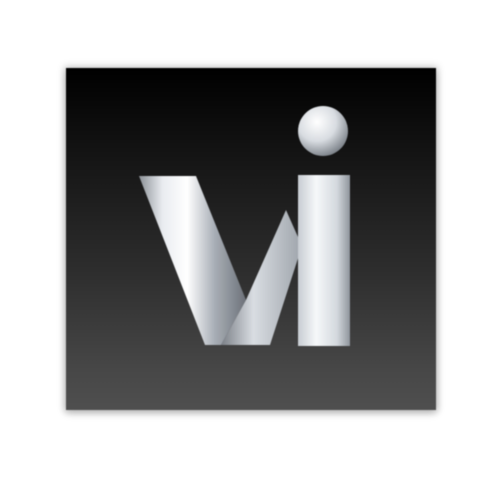  I want to click on letter-i-stem, so click(324, 260).